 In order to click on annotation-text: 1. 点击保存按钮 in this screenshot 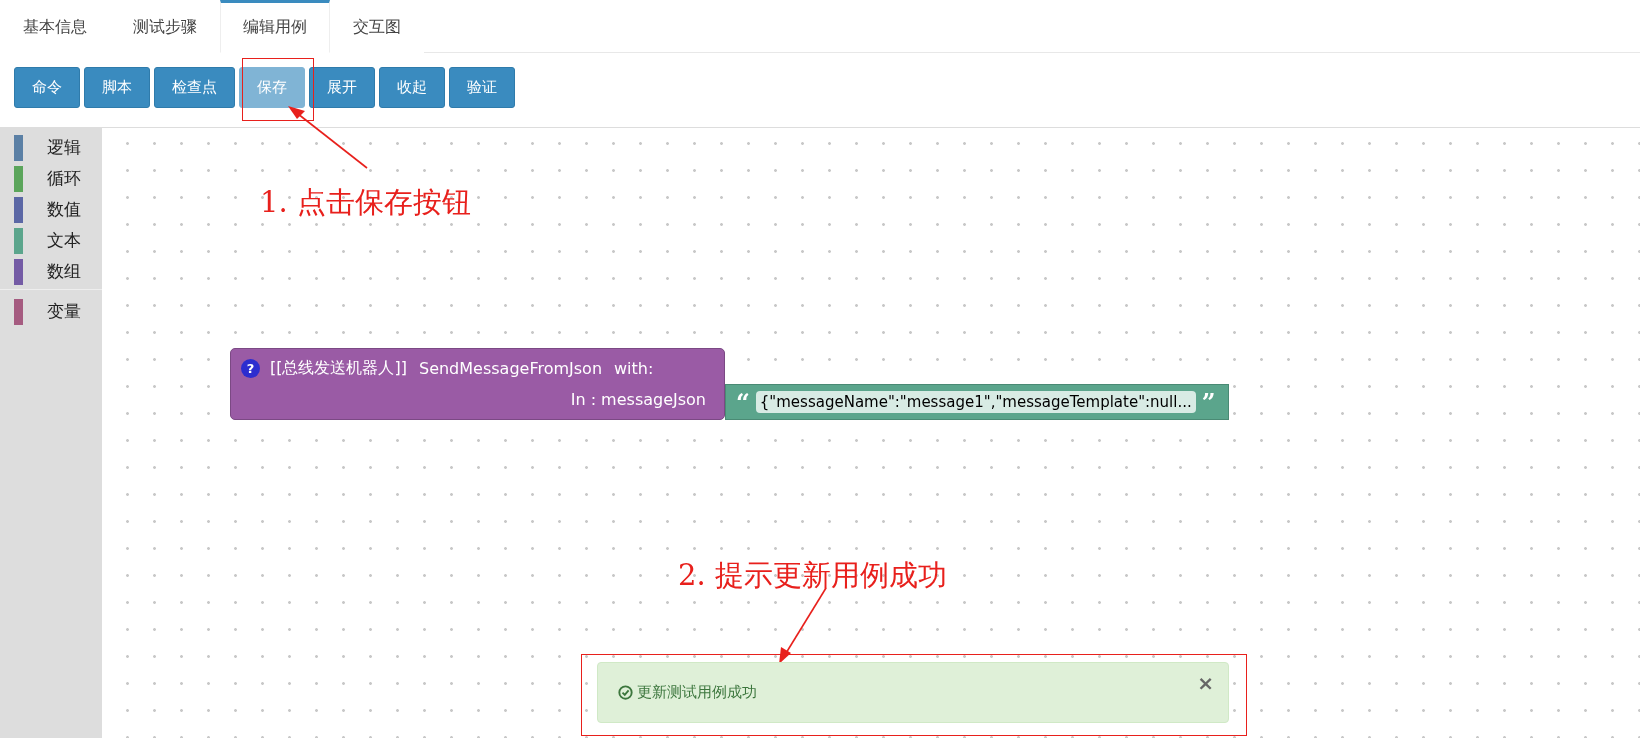, I will do `click(365, 202)`.